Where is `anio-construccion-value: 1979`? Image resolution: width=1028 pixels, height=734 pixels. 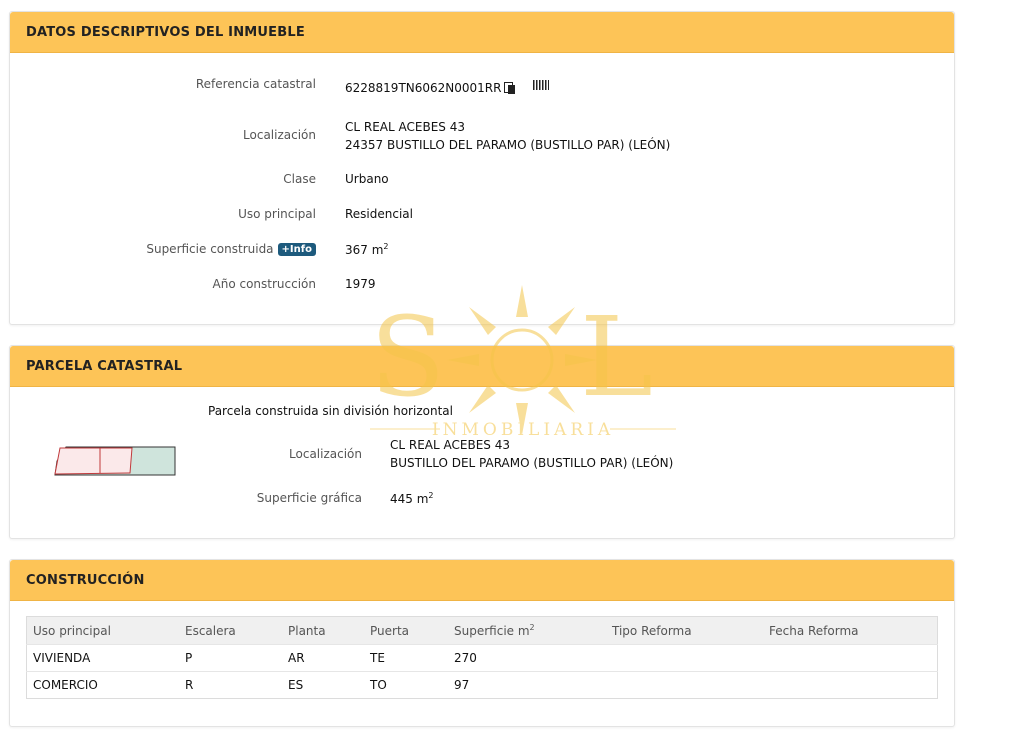 anio-construccion-value: 1979 is located at coordinates (360, 284).